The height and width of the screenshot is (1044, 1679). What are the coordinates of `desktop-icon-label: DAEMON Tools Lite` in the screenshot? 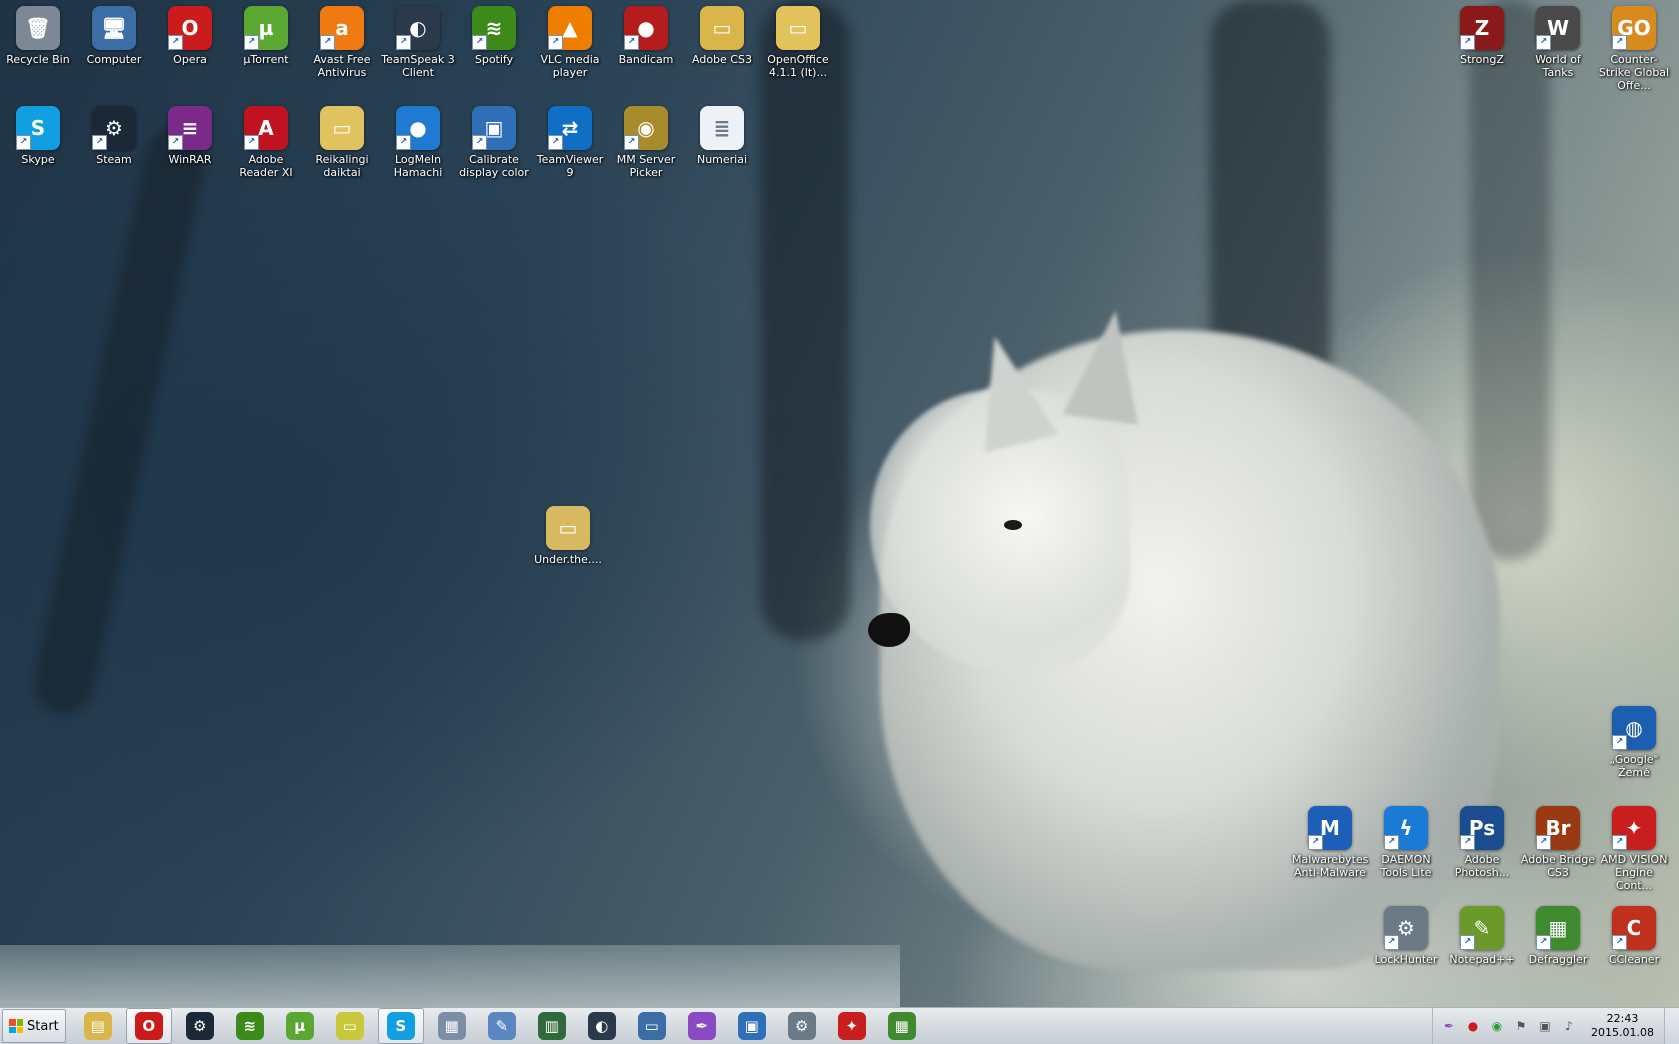 It's located at (1406, 866).